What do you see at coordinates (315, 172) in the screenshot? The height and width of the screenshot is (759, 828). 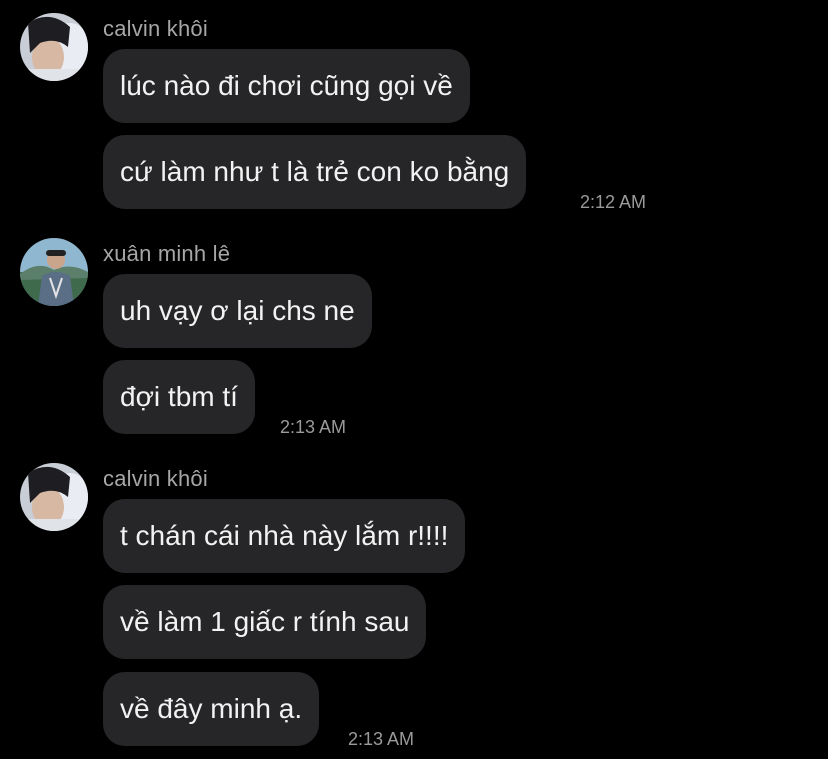 I see `message-bubble: cứ làm như t là trẻ con ko bằng` at bounding box center [315, 172].